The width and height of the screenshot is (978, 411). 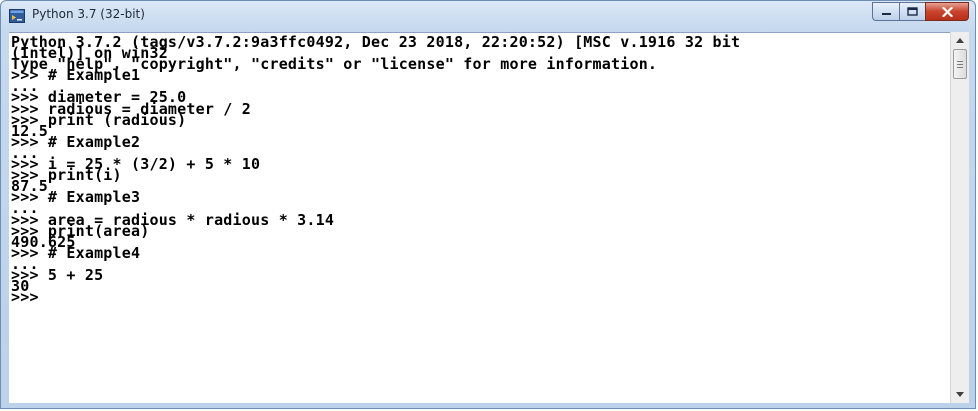 I want to click on scroll-down-arrow-icon, so click(x=960, y=394).